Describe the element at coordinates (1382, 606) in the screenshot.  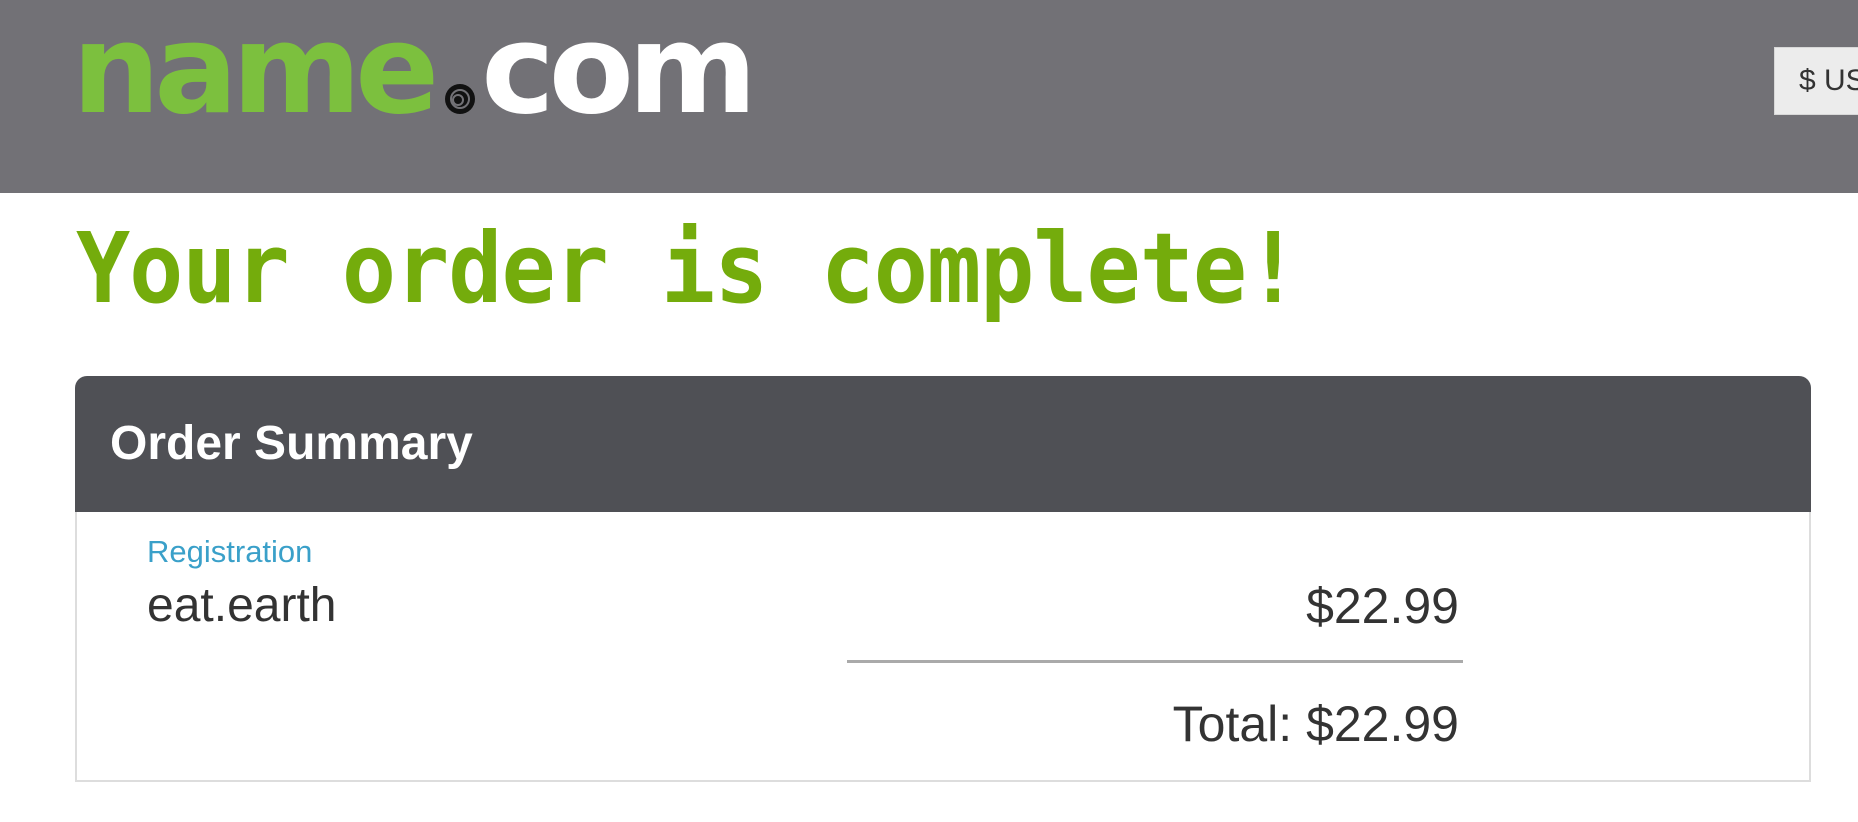
I see `item-price: $22.99` at that location.